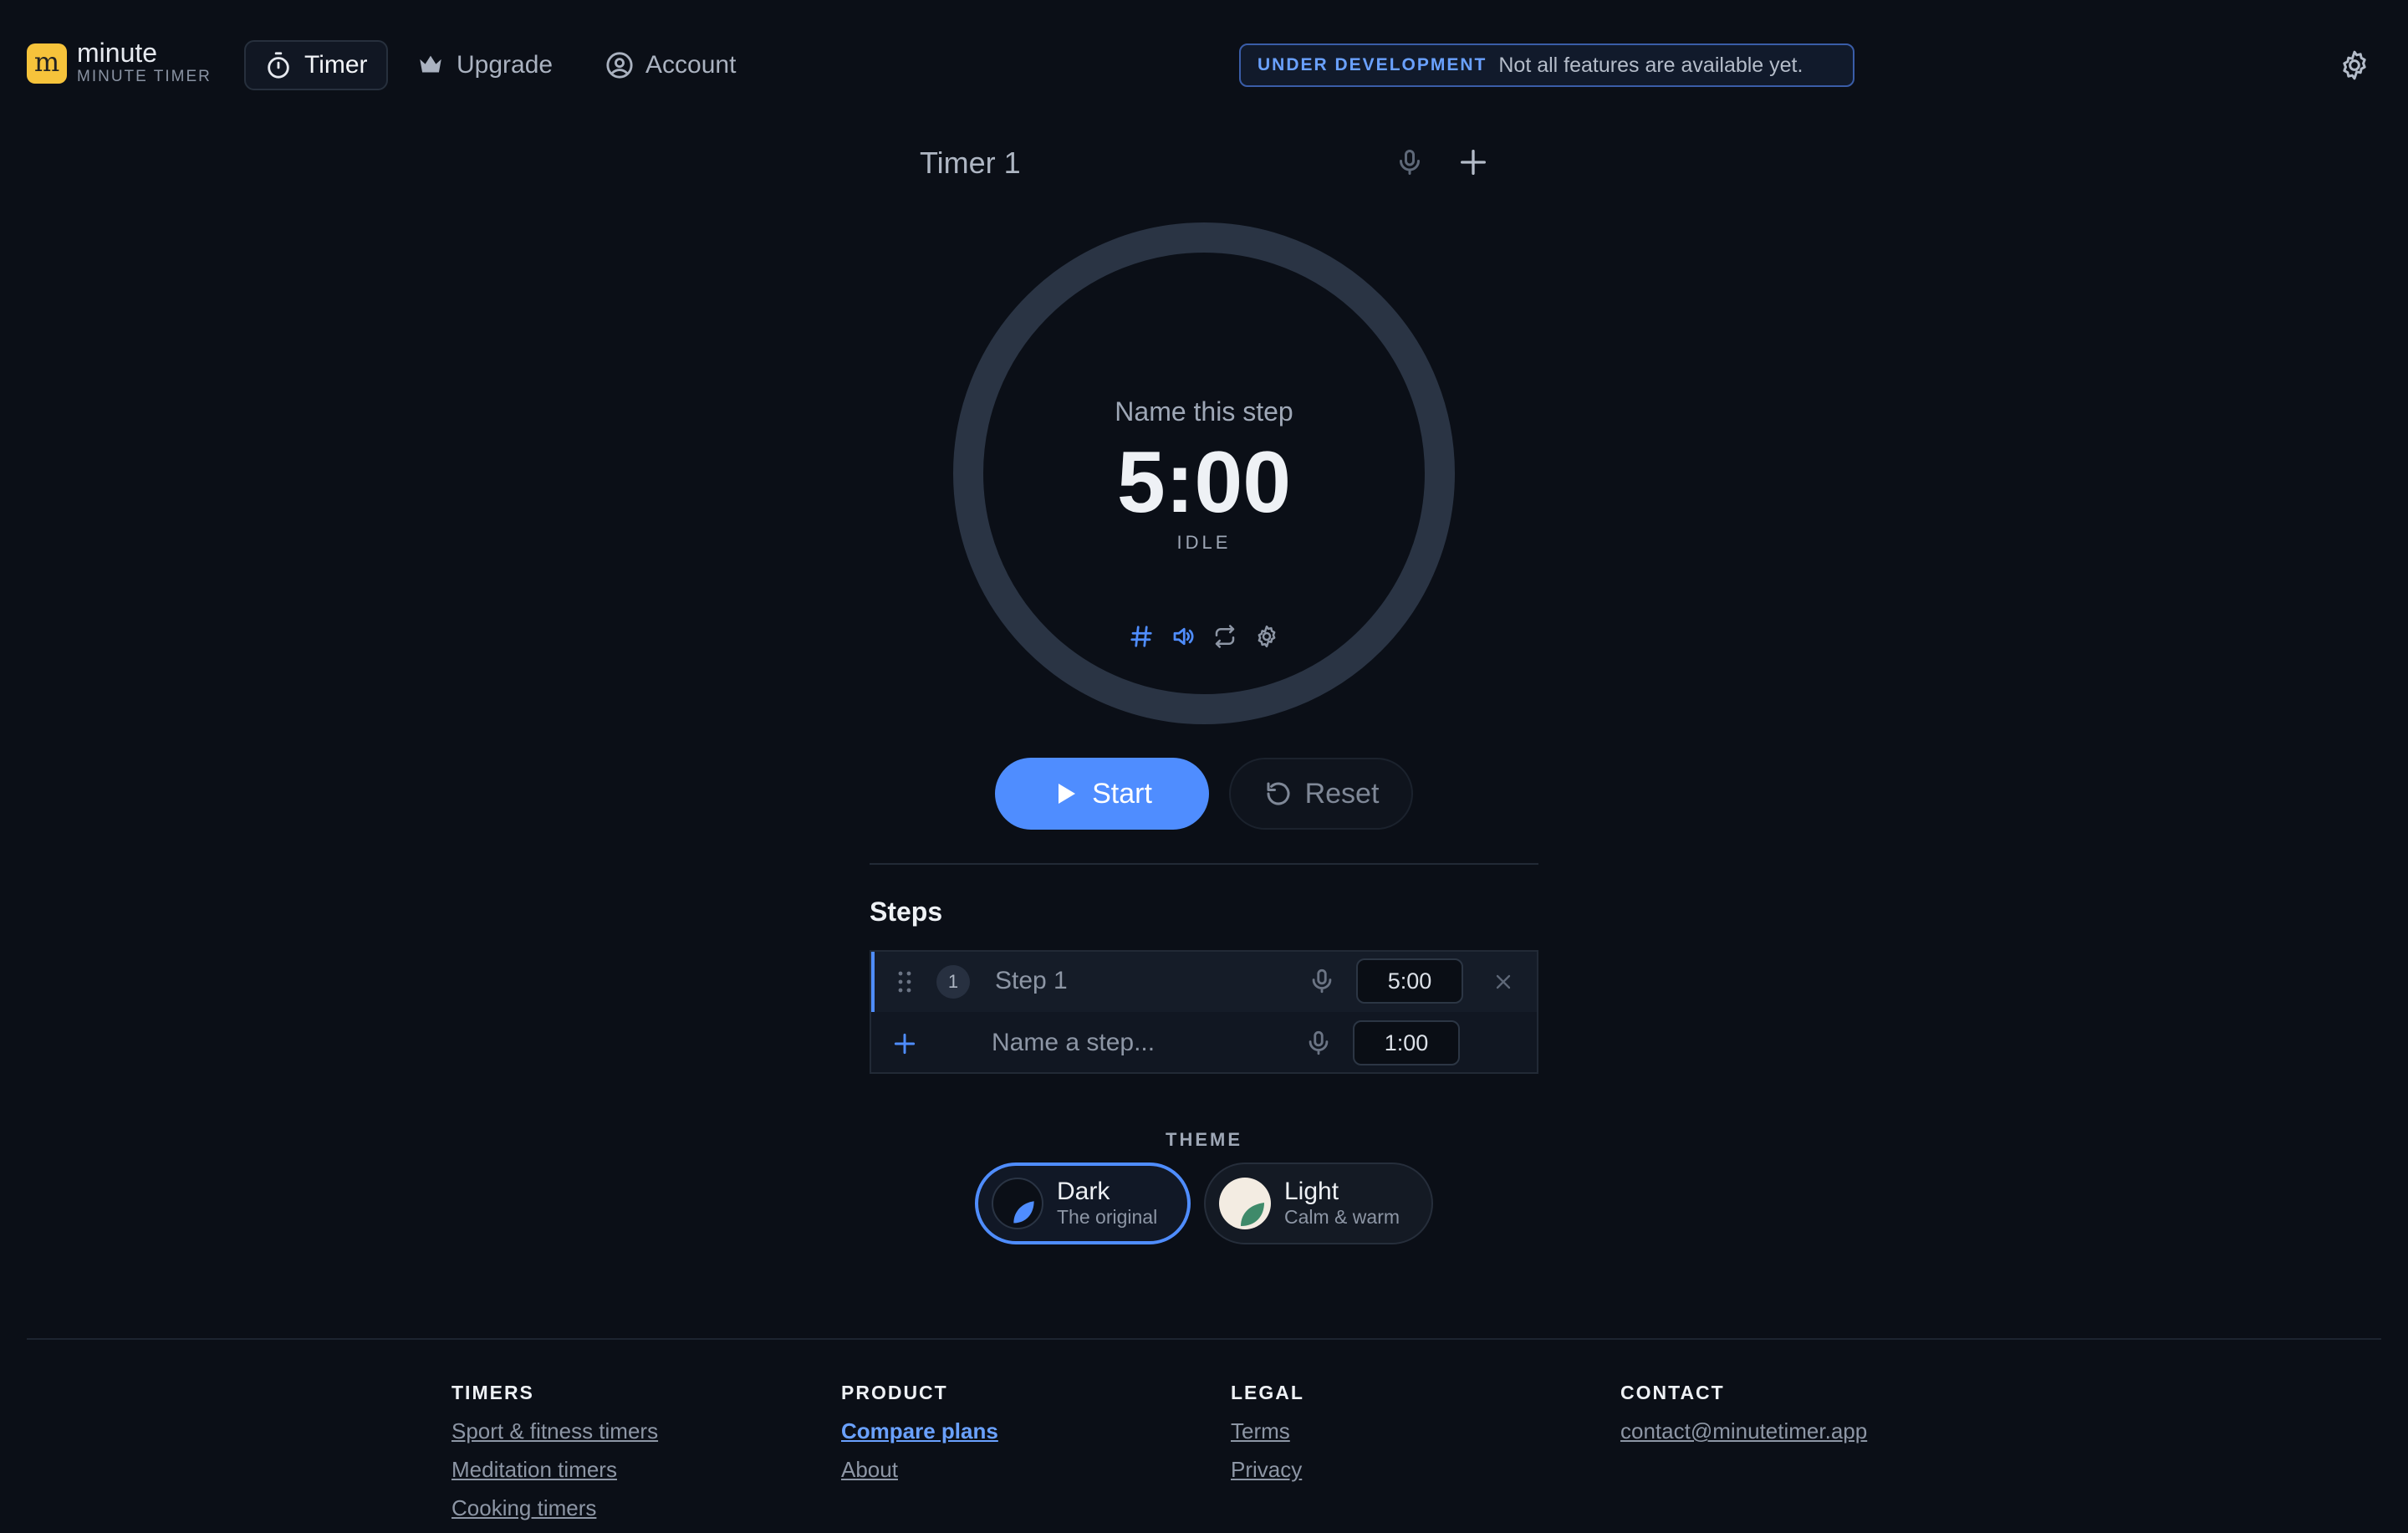 The width and height of the screenshot is (2408, 1533). What do you see at coordinates (1083, 1191) in the screenshot?
I see `theme-dark-name: Dark` at bounding box center [1083, 1191].